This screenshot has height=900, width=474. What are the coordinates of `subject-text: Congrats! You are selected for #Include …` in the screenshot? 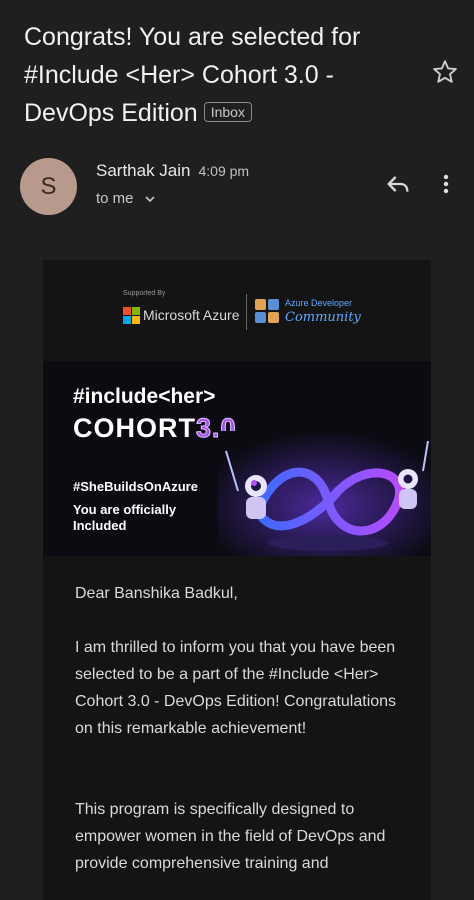 It's located at (192, 75).